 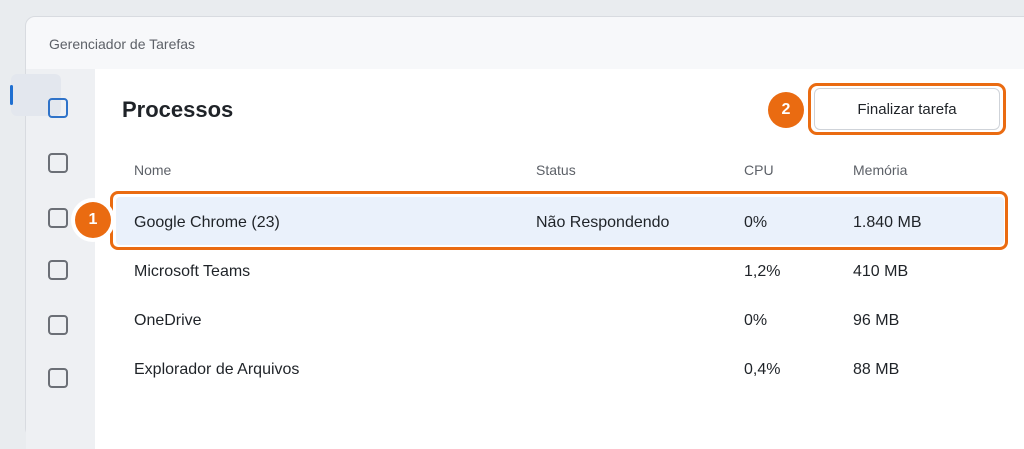 I want to click on step-badge-1: 1, so click(x=93, y=220).